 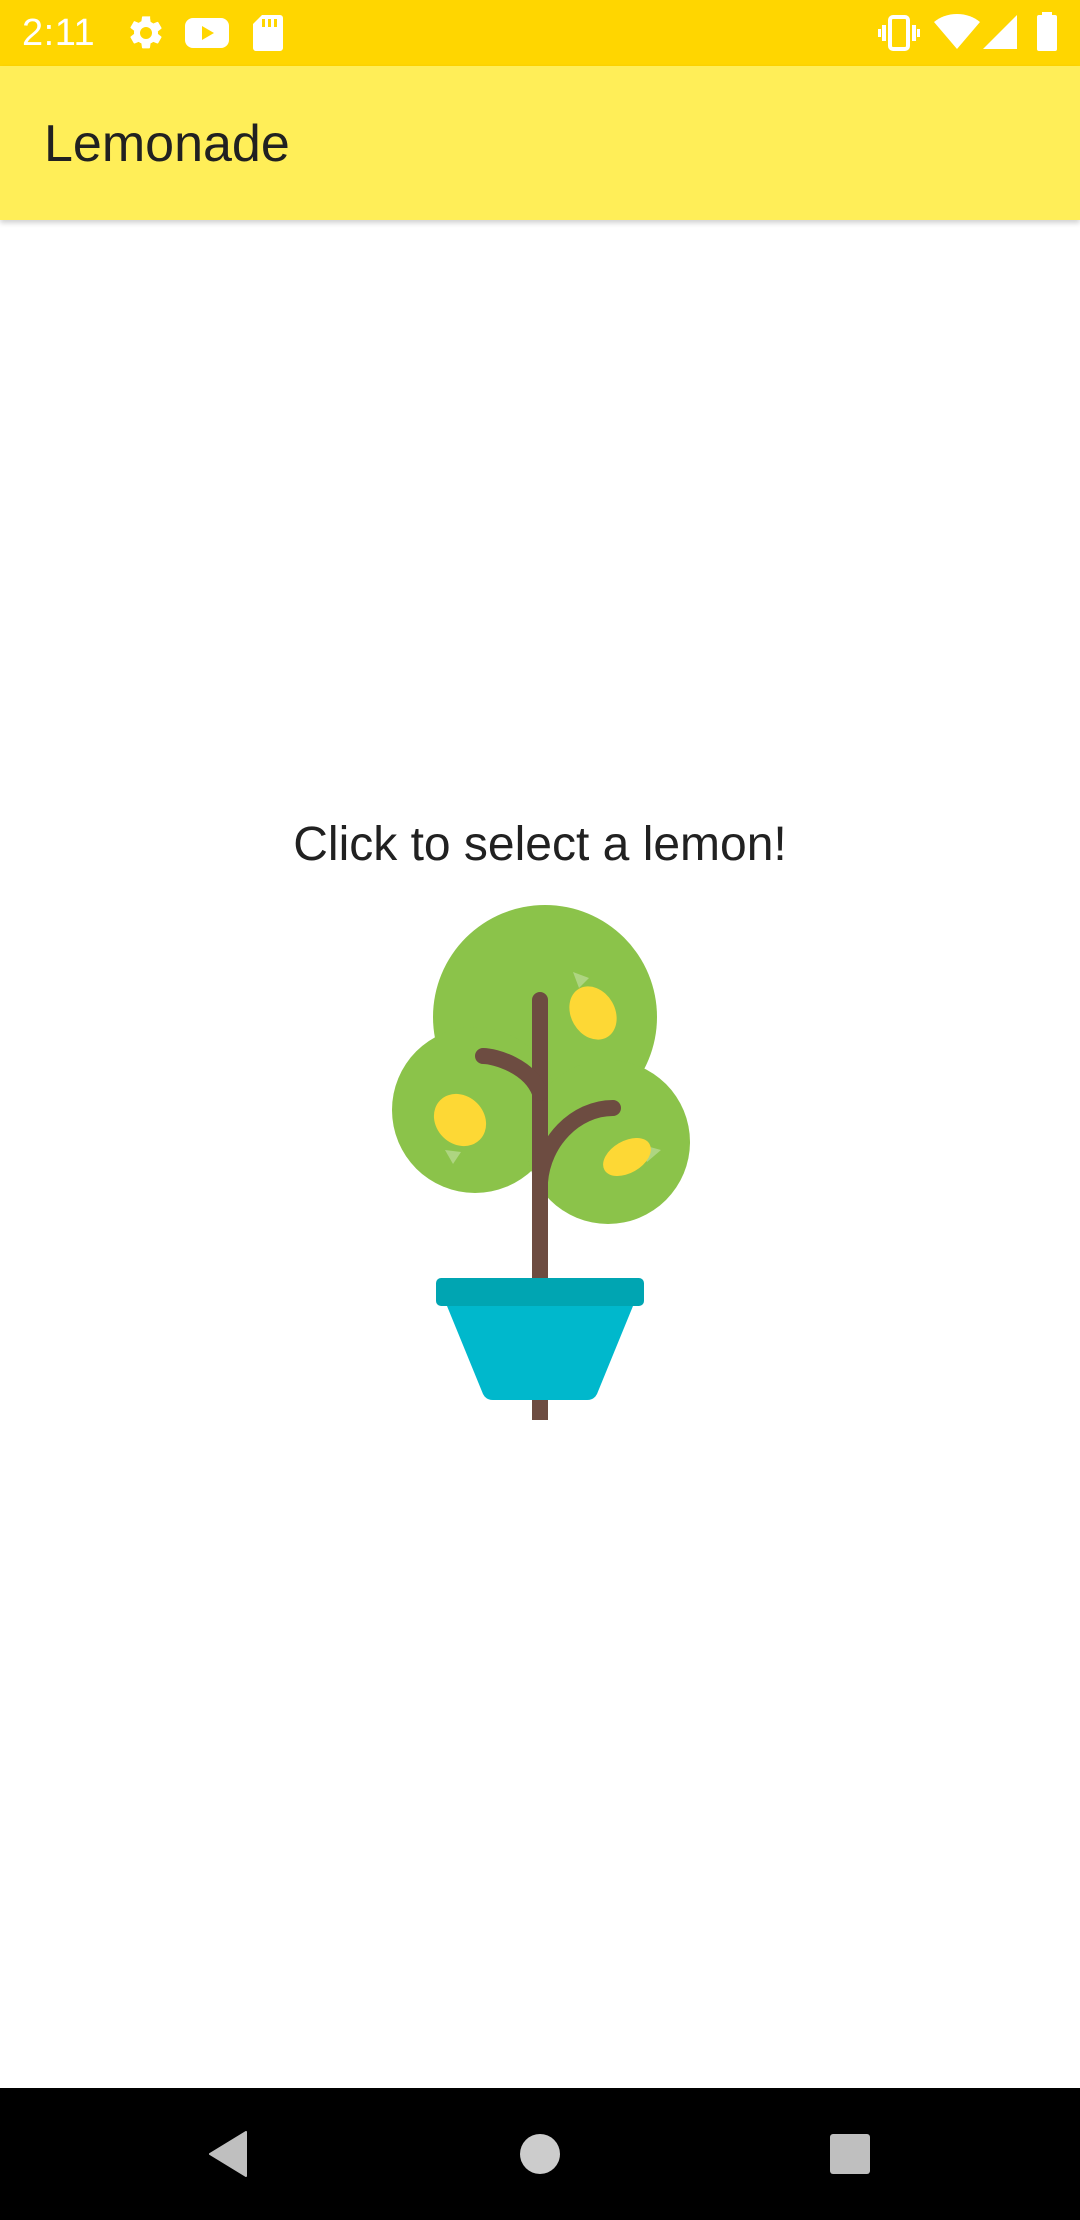 I want to click on vibrate-icon, so click(x=899, y=35).